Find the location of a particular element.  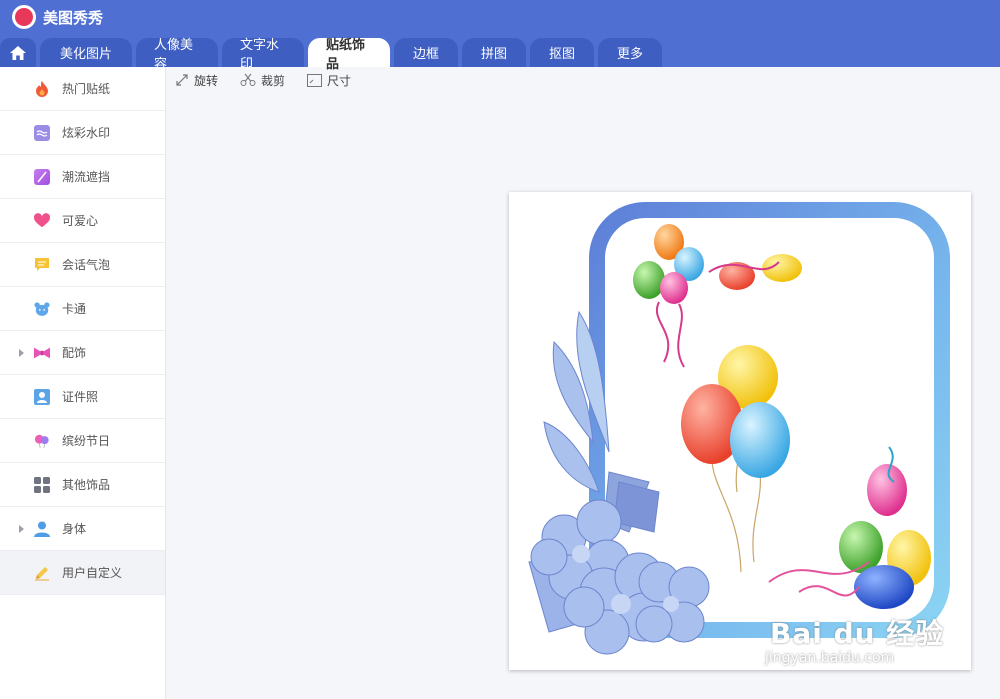

size-button: 尺寸 is located at coordinates (329, 80).